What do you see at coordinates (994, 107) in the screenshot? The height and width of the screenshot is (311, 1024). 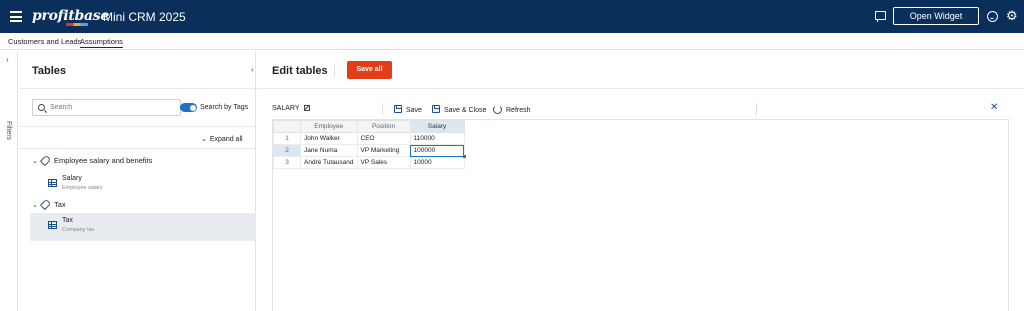 I see `close-icon: ✕` at bounding box center [994, 107].